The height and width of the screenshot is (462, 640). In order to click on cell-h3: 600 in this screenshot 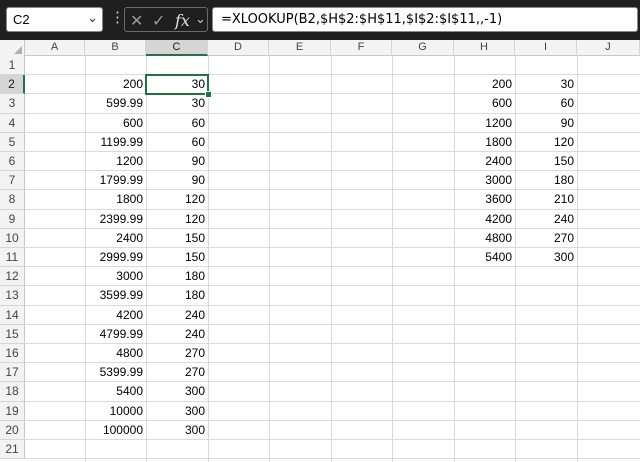, I will do `click(484, 103)`.